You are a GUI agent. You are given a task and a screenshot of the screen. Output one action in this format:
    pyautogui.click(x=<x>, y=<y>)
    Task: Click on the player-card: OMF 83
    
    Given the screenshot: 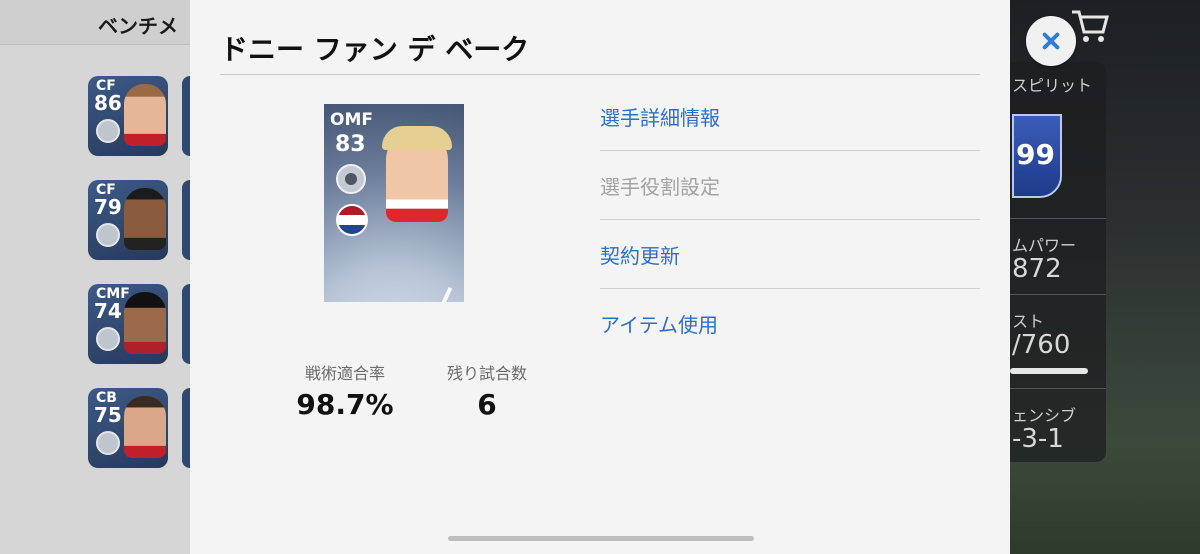 What is the action you would take?
    pyautogui.click(x=394, y=203)
    